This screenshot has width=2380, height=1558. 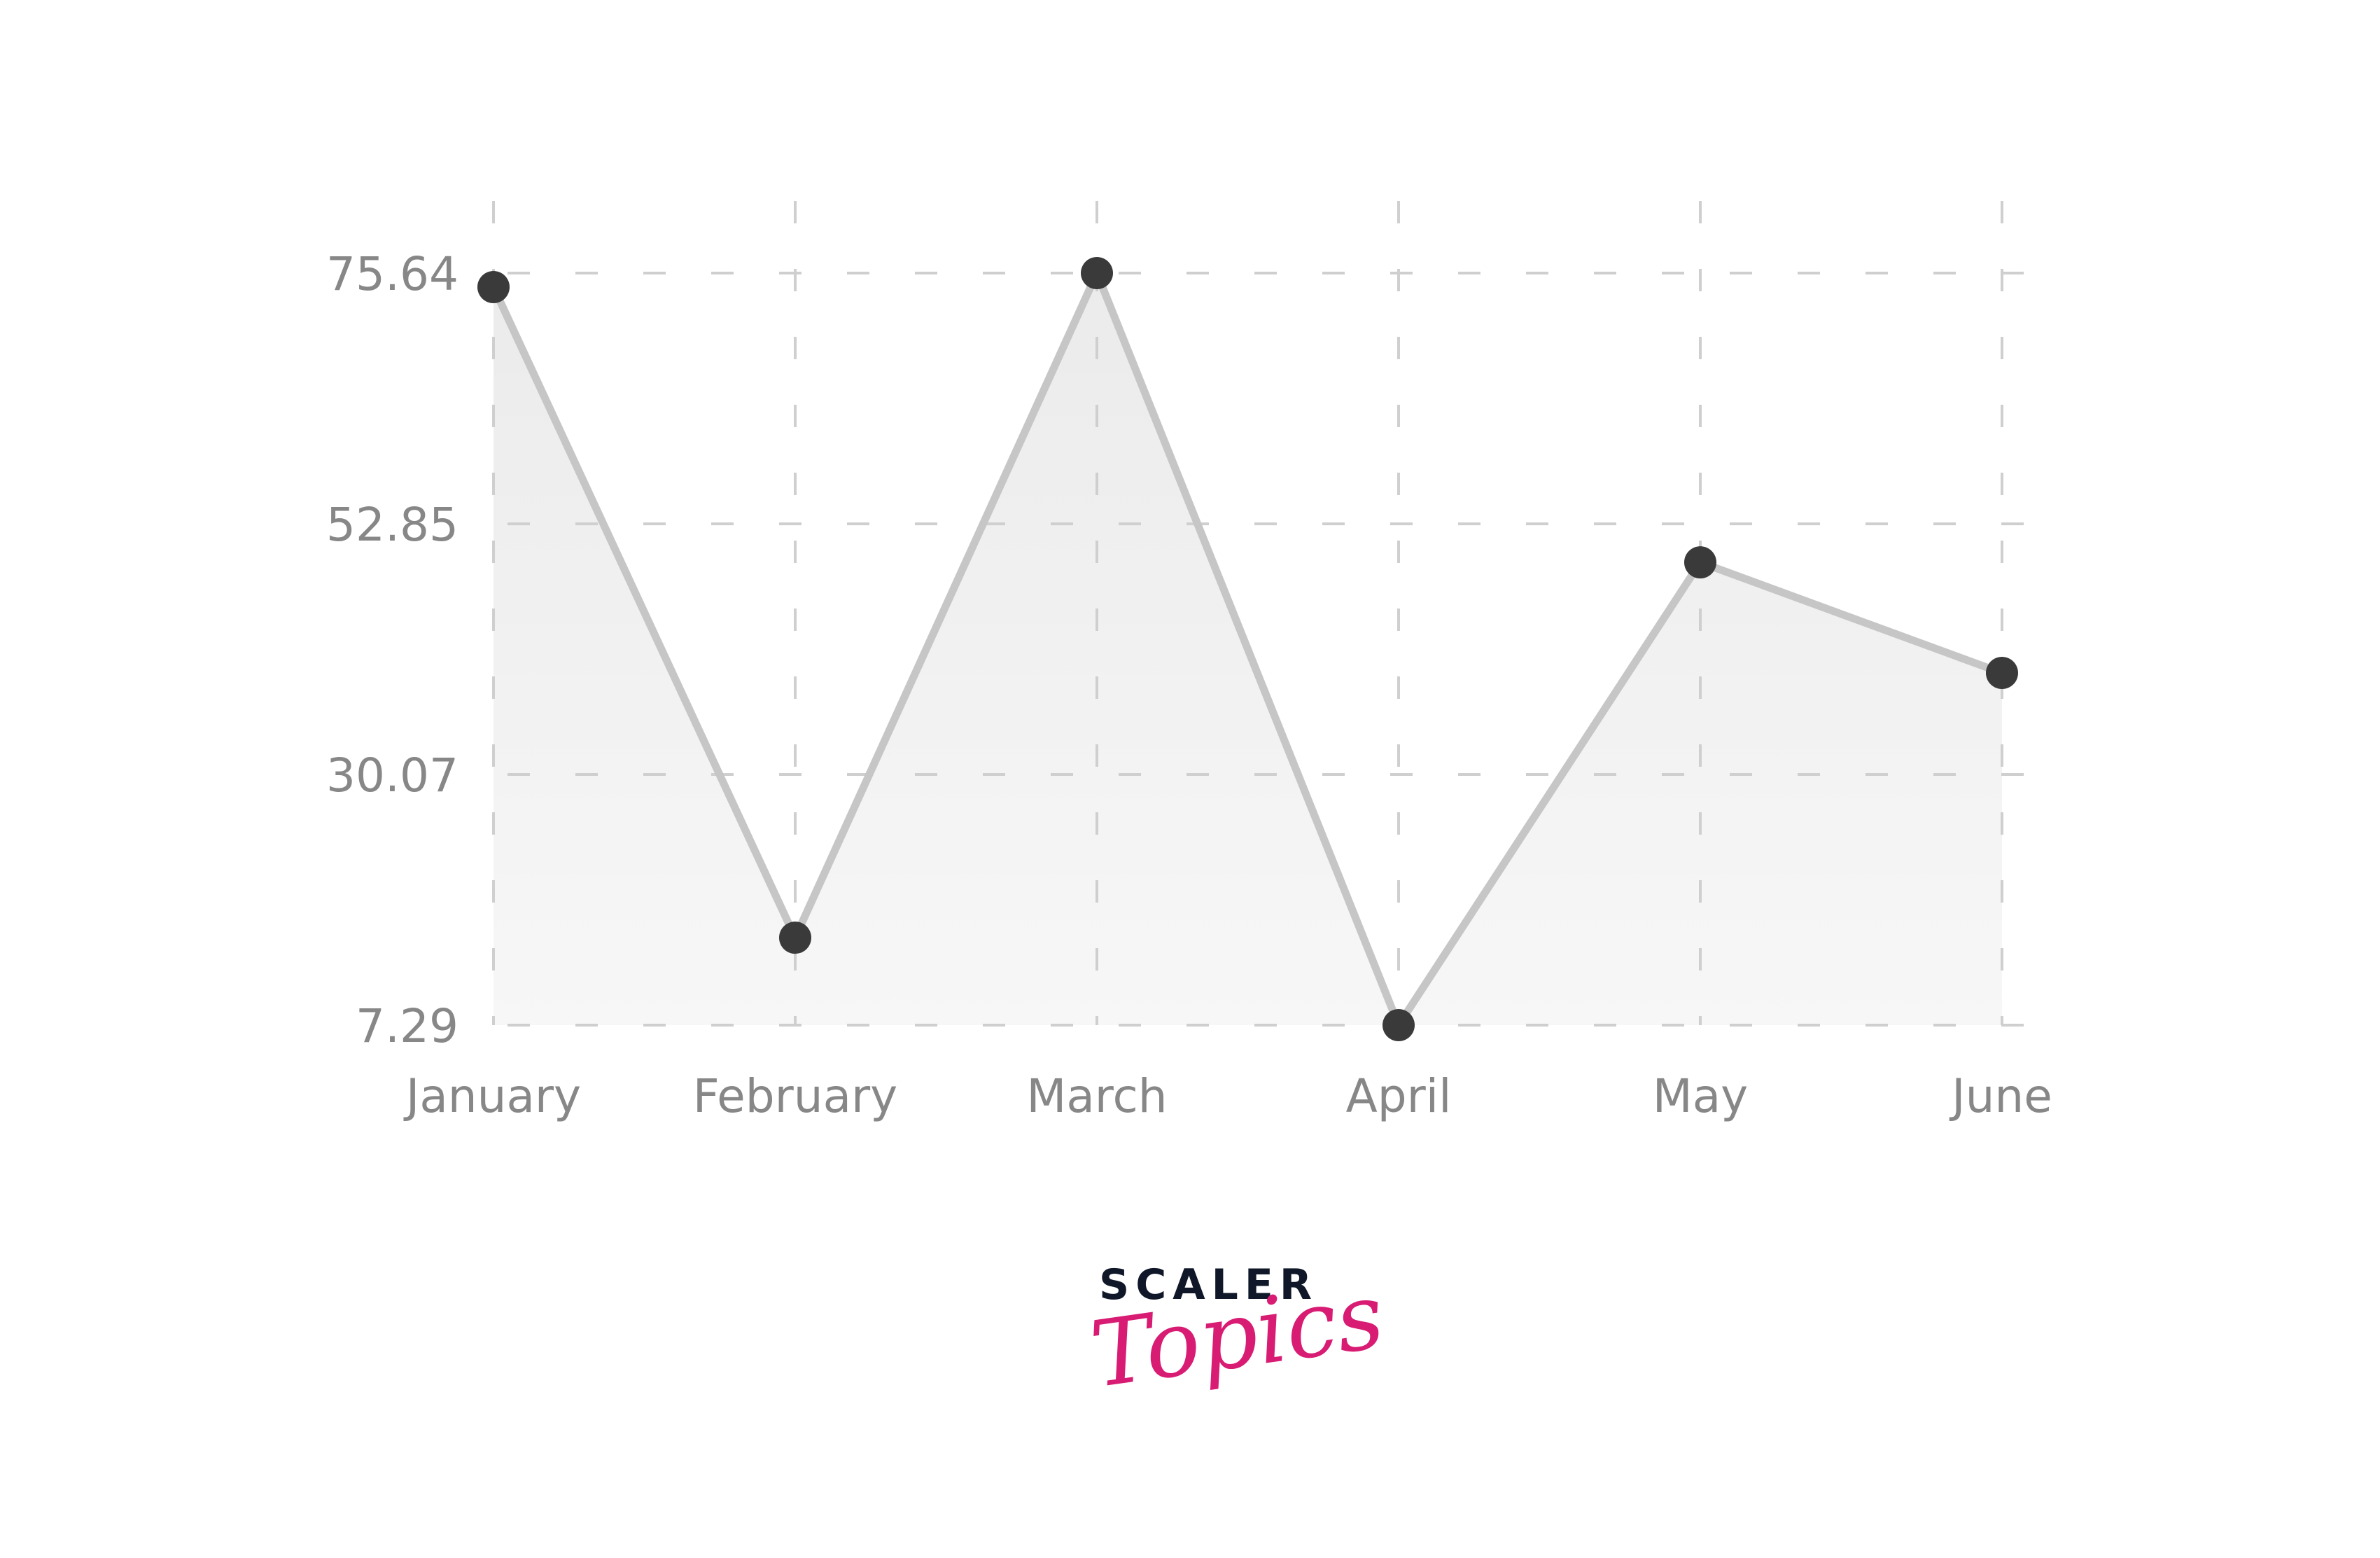 What do you see at coordinates (407, 1026) in the screenshot?
I see `y-tick-label: 7.29` at bounding box center [407, 1026].